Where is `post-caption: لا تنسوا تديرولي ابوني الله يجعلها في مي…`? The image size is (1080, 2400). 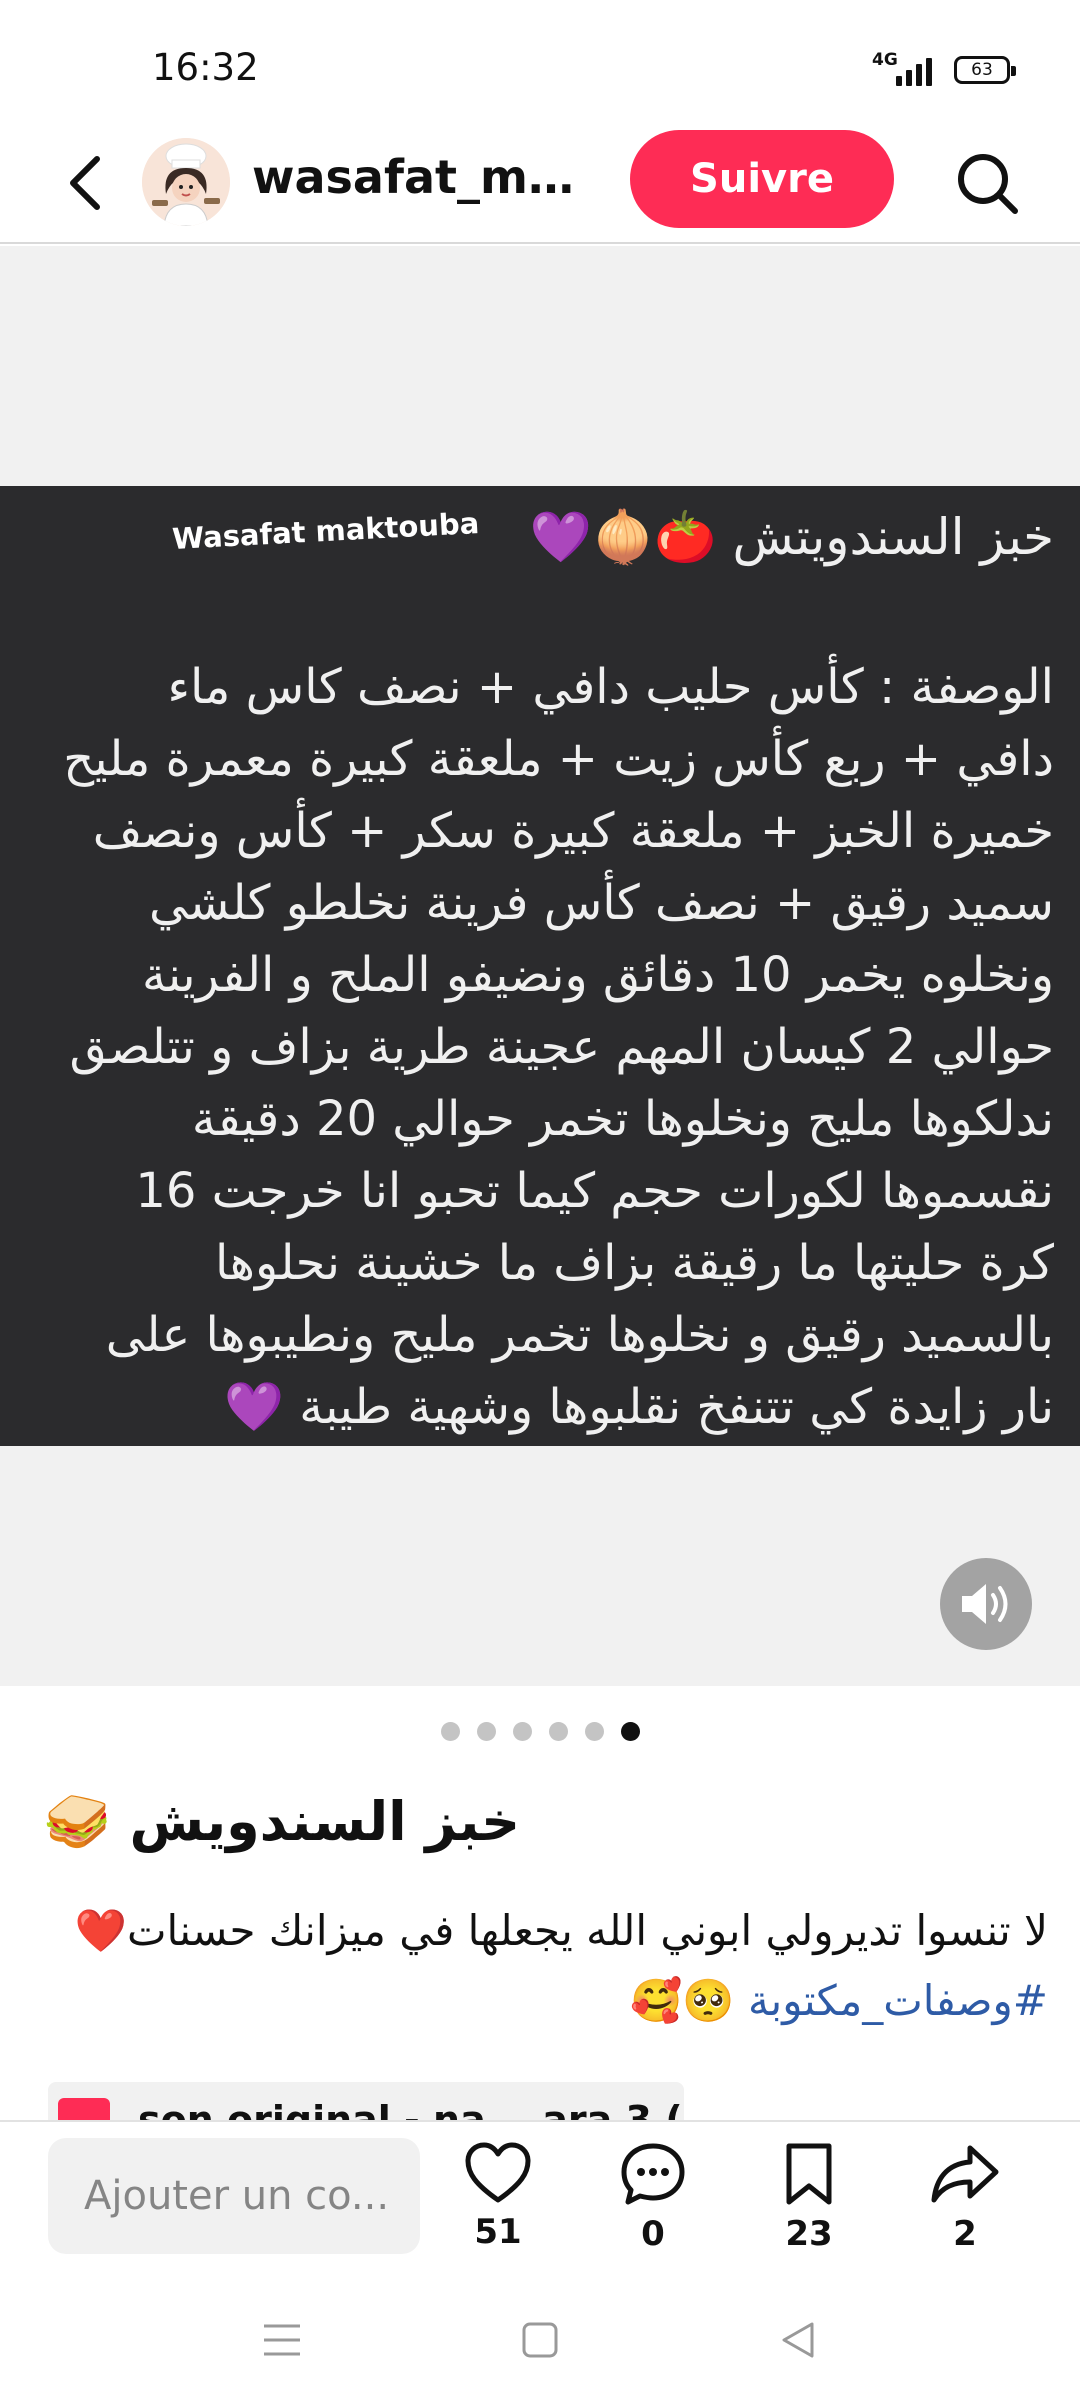
post-caption: لا تنسوا تديرولي ابوني الله يجعلها في مي… is located at coordinates (548, 1966).